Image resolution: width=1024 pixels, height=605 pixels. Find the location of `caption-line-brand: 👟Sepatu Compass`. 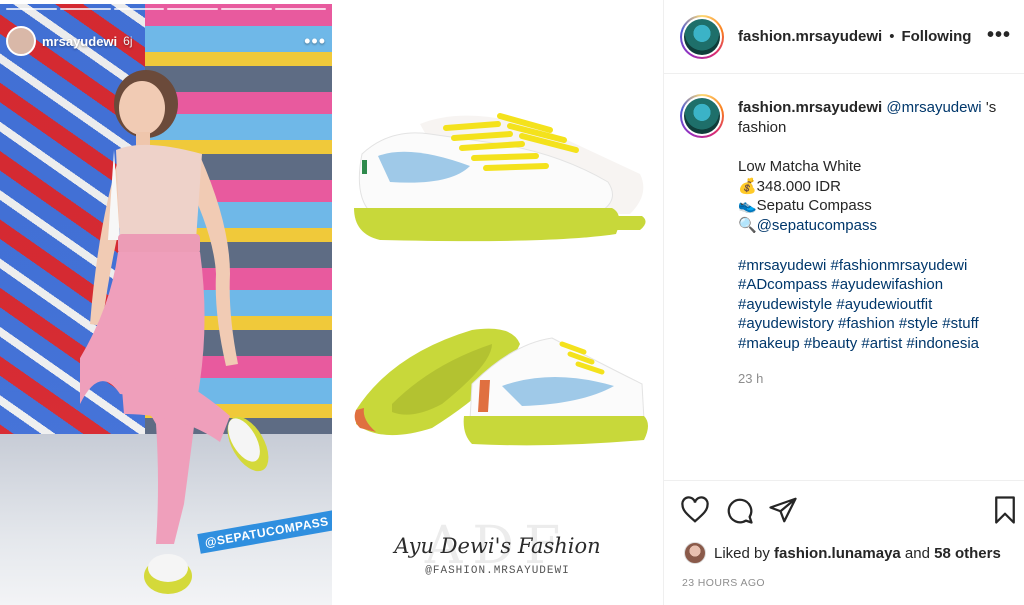

caption-line-brand: 👟Sepatu Compass is located at coordinates (805, 206).